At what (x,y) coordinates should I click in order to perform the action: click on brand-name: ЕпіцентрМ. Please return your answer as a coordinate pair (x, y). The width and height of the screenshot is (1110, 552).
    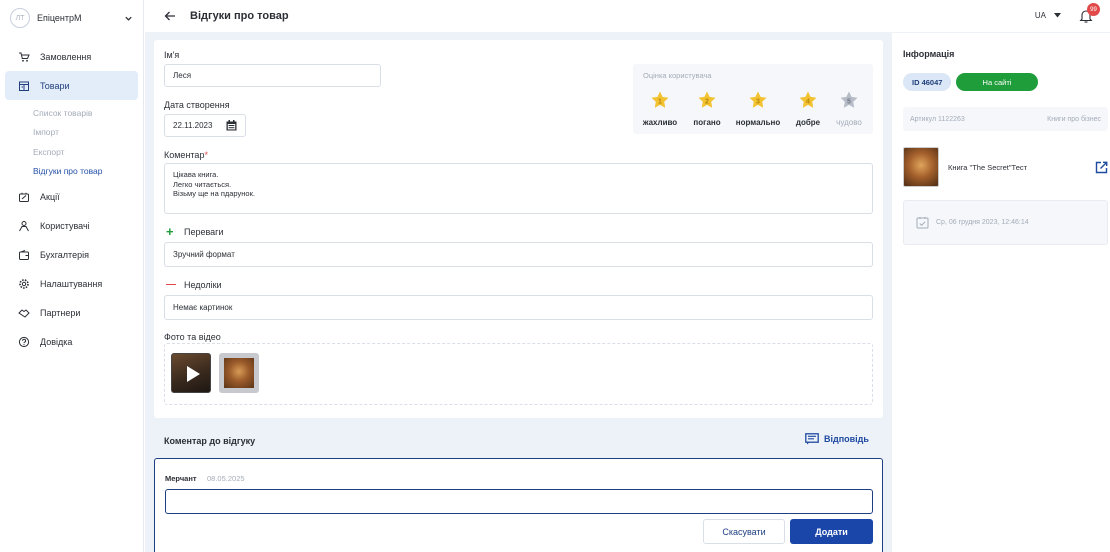
    Looking at the image, I should click on (59, 18).